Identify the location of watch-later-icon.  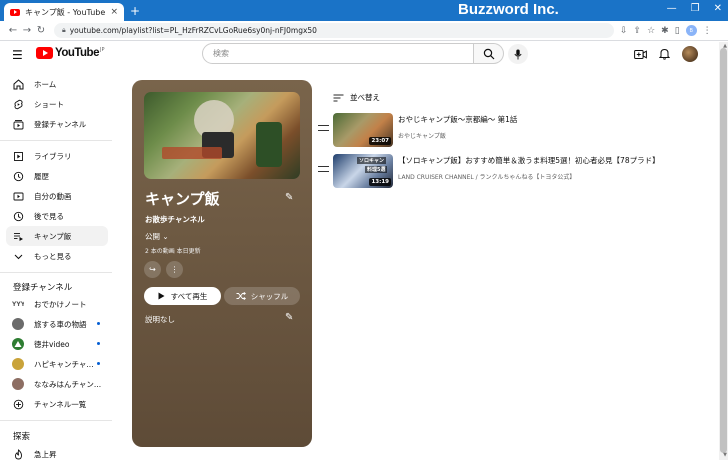
(18, 216).